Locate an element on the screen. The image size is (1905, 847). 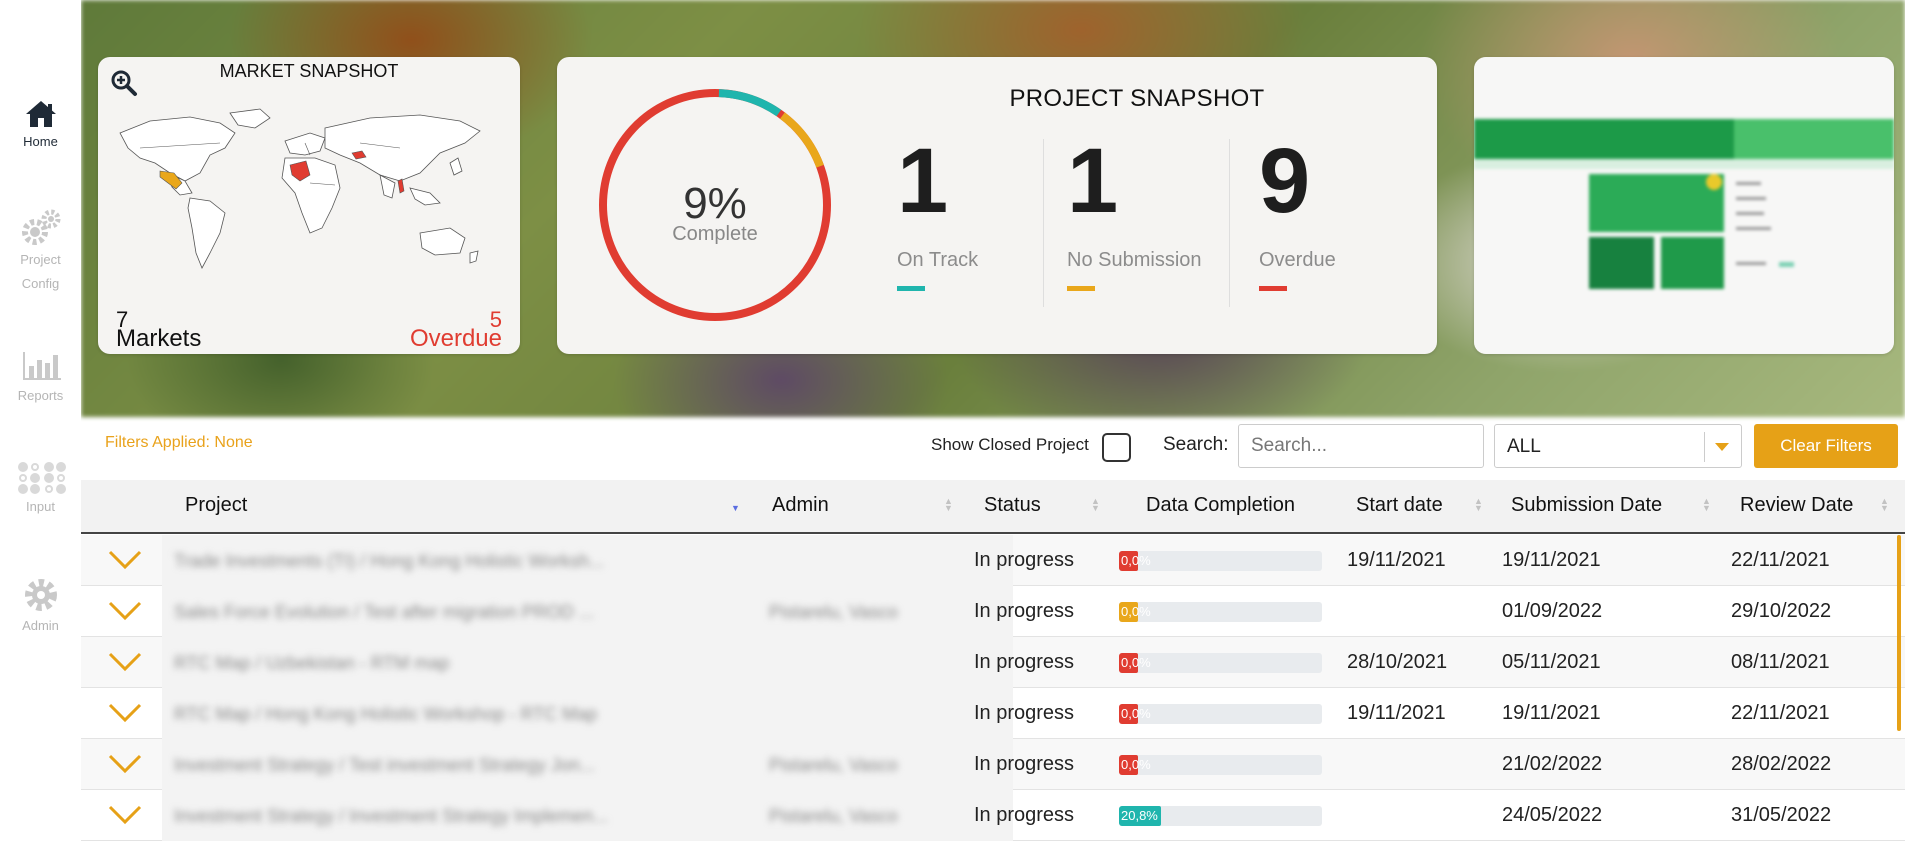
sidebar-item-label: Input is located at coordinates (40, 506).